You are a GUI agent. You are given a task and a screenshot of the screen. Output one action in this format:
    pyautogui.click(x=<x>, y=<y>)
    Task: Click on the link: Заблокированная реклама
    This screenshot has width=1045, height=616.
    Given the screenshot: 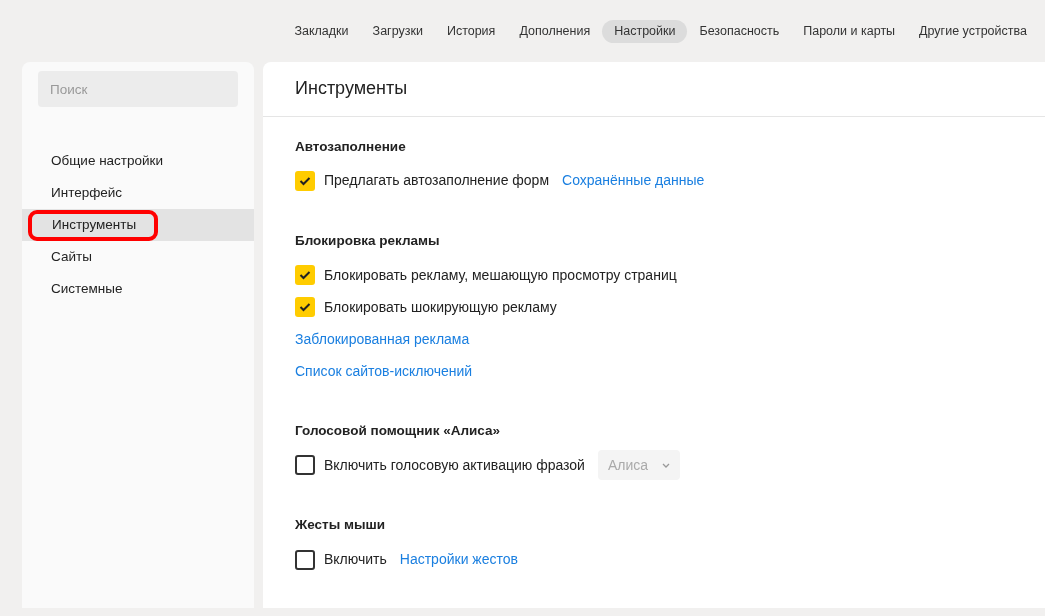 What is the action you would take?
    pyautogui.click(x=382, y=339)
    